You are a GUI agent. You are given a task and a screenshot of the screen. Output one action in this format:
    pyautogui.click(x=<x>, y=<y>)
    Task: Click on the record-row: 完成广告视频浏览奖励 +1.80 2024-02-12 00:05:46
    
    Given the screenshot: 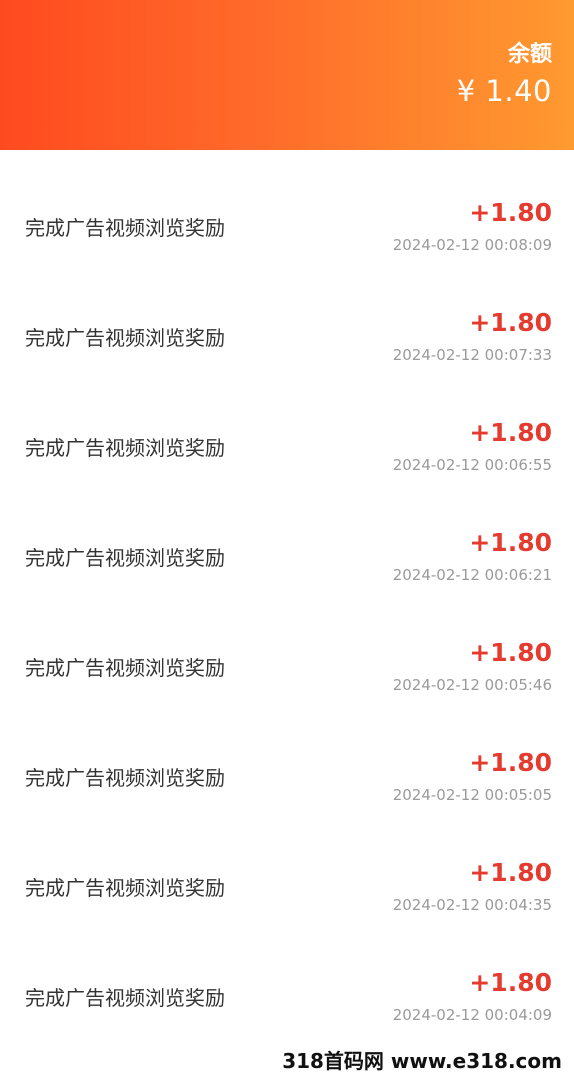 What is the action you would take?
    pyautogui.click(x=287, y=645)
    